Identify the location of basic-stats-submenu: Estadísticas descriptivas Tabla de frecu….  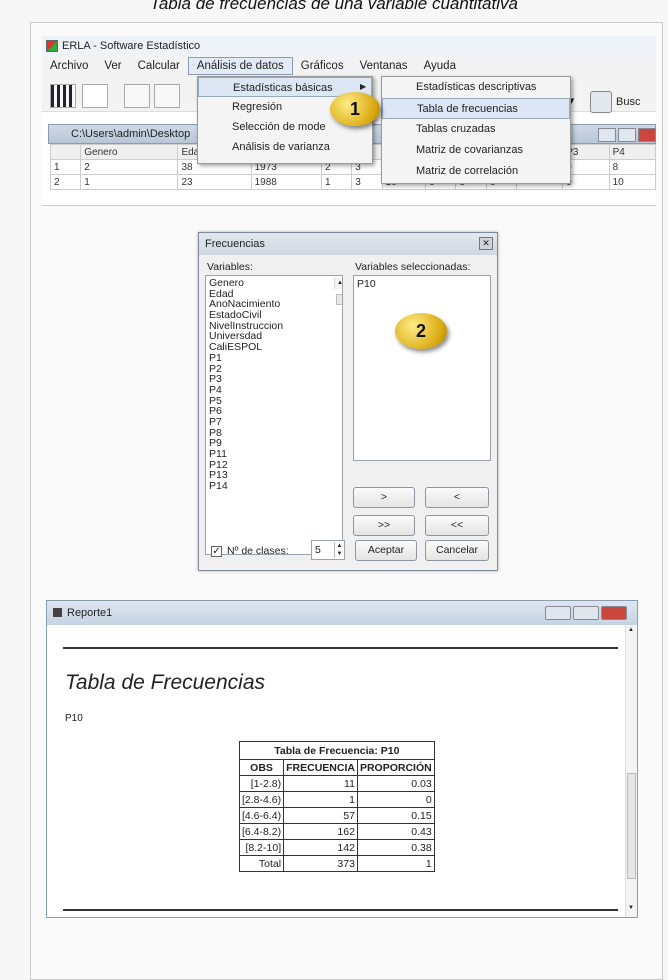
(476, 130).